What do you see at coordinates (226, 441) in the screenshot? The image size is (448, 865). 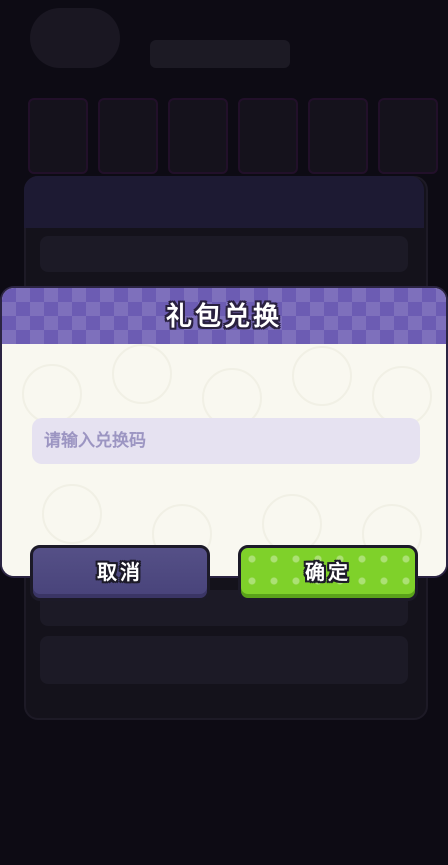 I see `gift-code-input` at bounding box center [226, 441].